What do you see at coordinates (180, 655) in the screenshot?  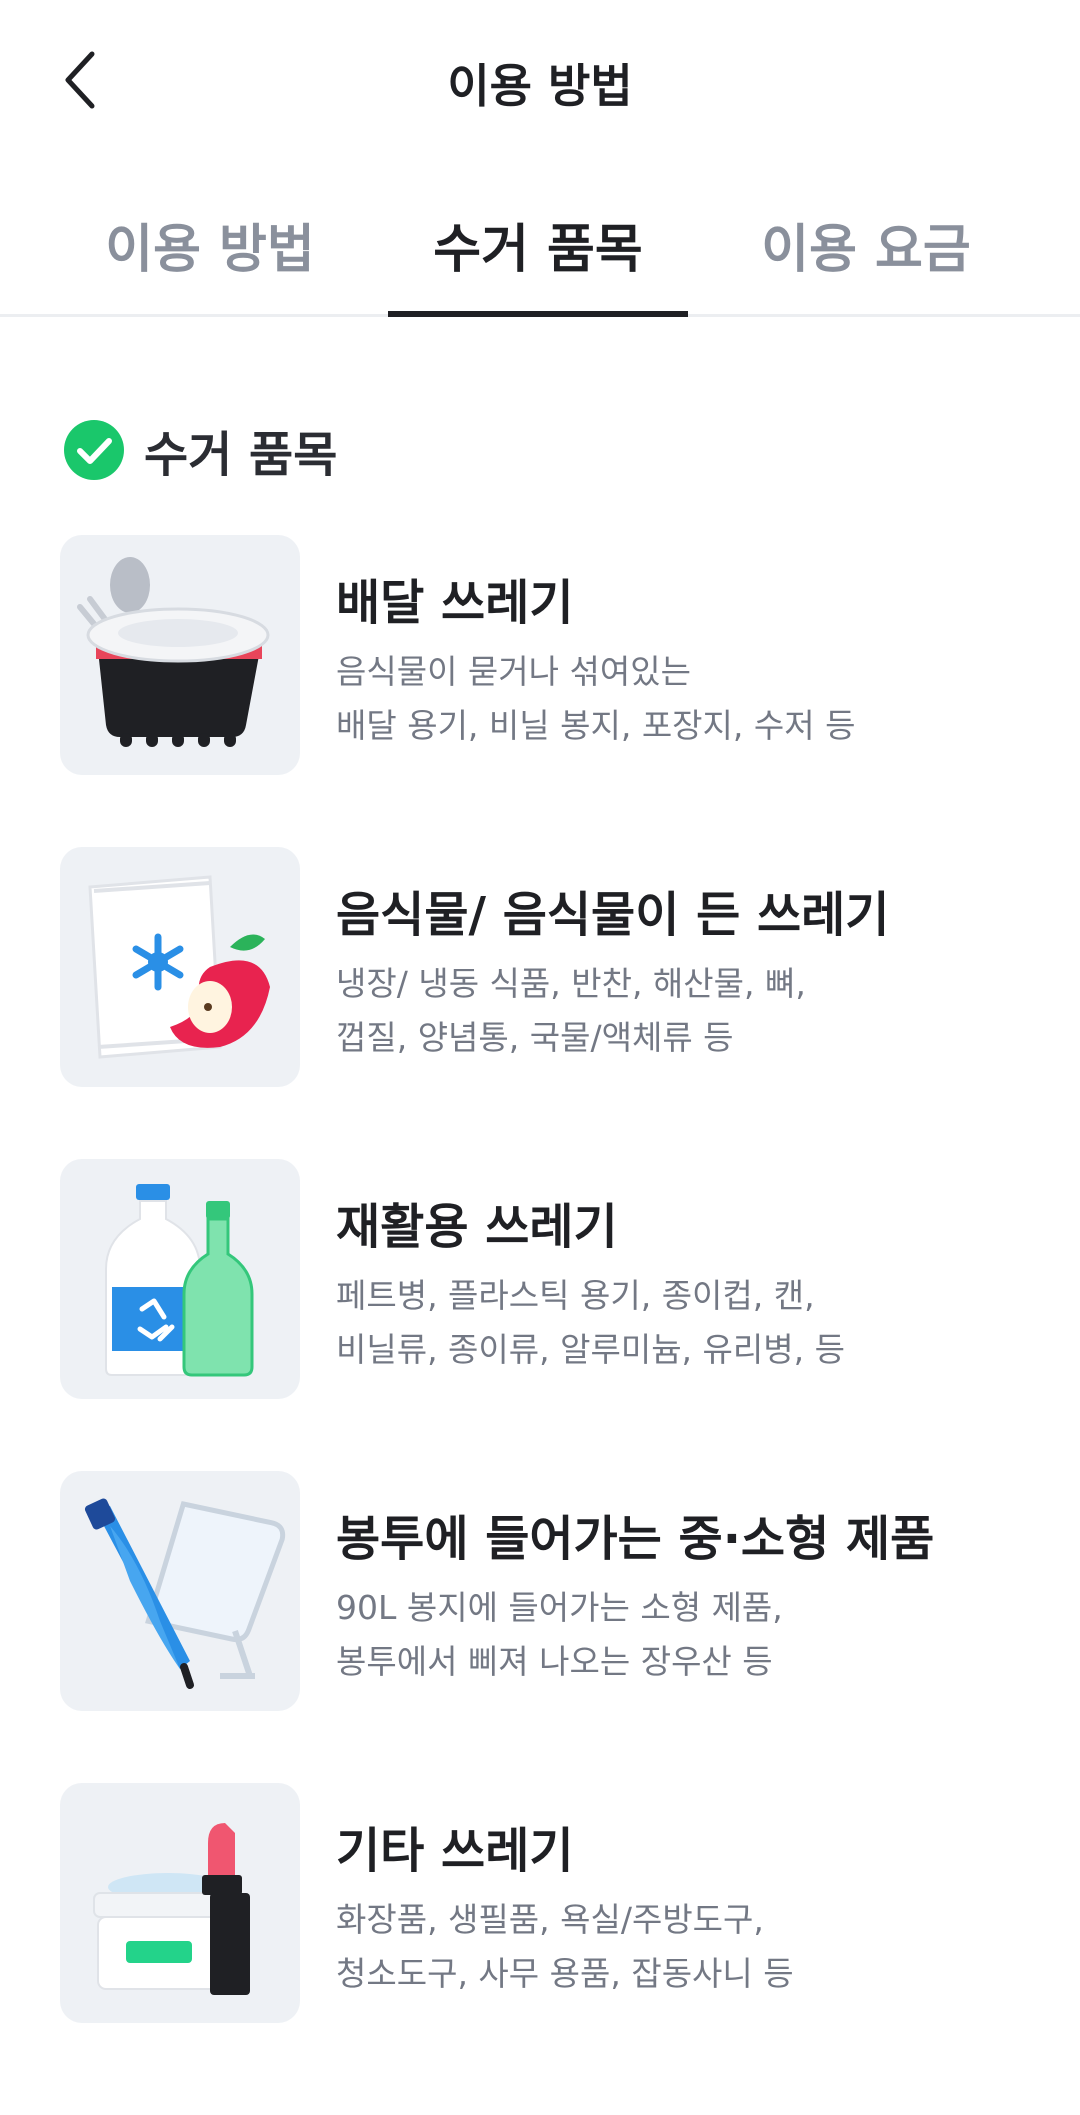 I see `delivery-container-icon` at bounding box center [180, 655].